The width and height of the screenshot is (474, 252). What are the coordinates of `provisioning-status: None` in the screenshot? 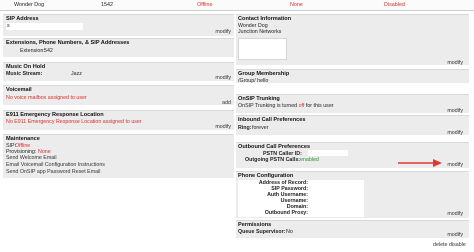 It's located at (296, 5).